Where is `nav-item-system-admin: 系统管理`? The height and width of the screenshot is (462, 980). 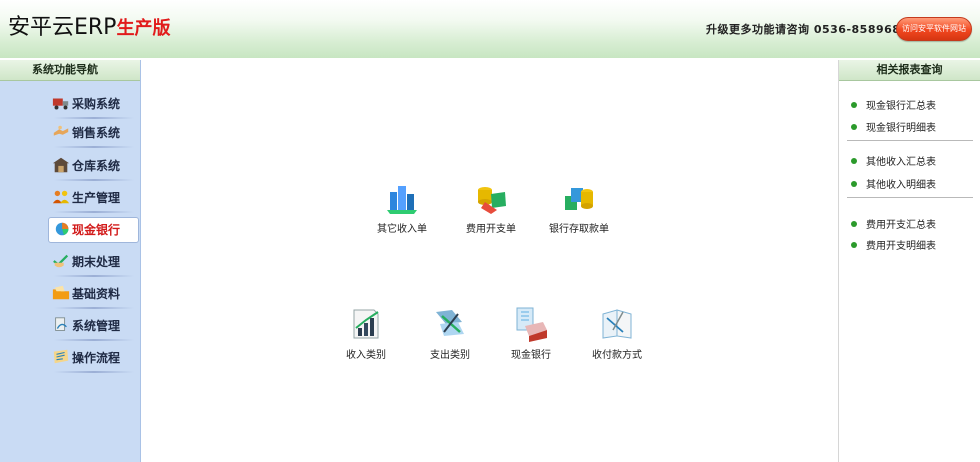
nav-item-system-admin: 系统管理 is located at coordinates (70, 326).